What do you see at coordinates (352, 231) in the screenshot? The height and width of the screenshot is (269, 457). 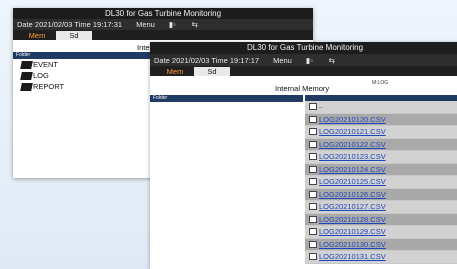 I see `file-name-link: LOG20210129.CSV` at bounding box center [352, 231].